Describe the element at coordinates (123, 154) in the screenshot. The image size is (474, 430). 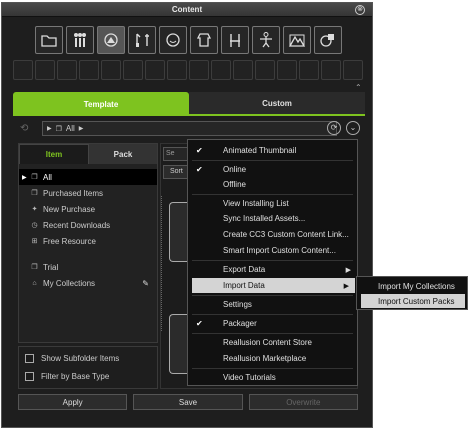
I see `tab-pack: Pack` at that location.